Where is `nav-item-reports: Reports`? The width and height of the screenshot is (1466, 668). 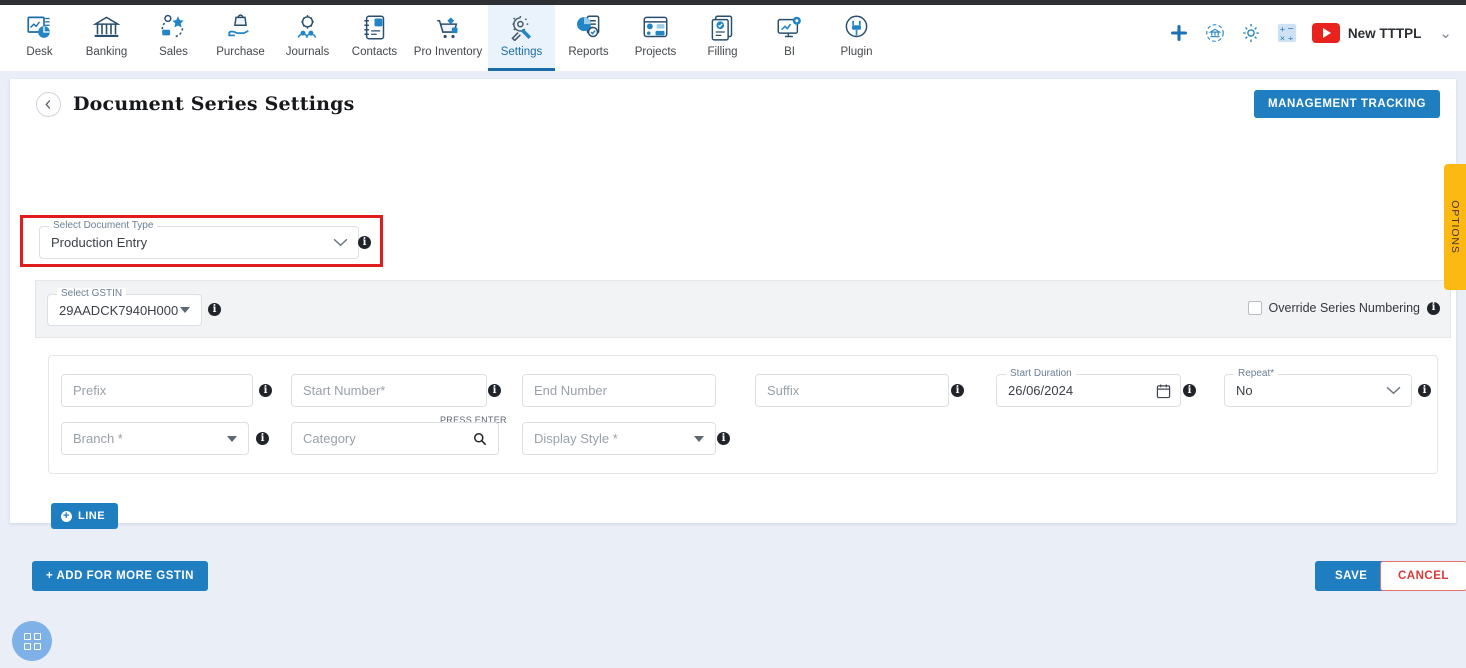
nav-item-reports: Reports is located at coordinates (588, 38).